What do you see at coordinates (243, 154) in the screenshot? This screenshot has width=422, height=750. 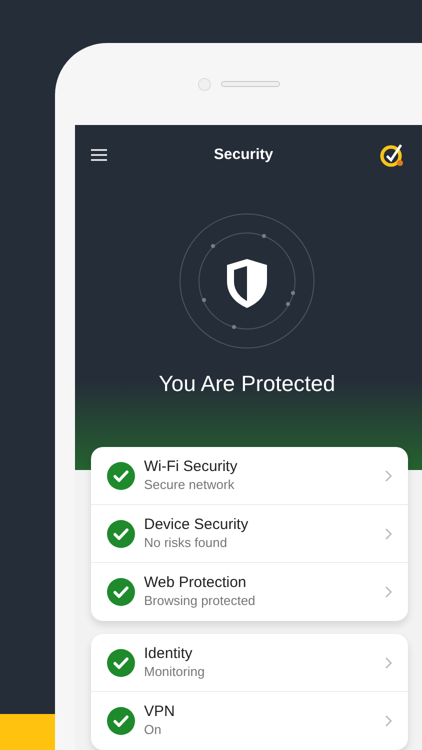 I see `screen-title: Security` at bounding box center [243, 154].